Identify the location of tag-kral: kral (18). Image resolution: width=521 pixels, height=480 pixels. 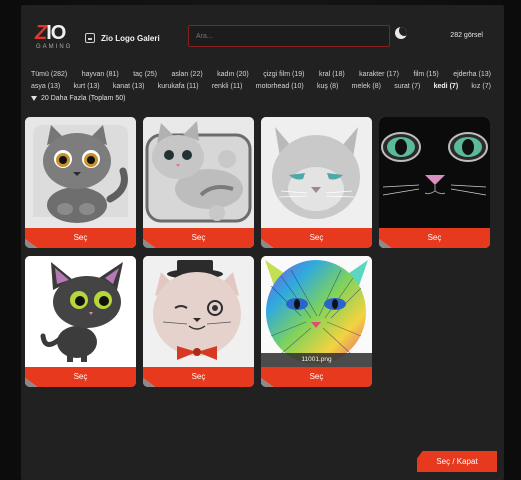
(332, 75).